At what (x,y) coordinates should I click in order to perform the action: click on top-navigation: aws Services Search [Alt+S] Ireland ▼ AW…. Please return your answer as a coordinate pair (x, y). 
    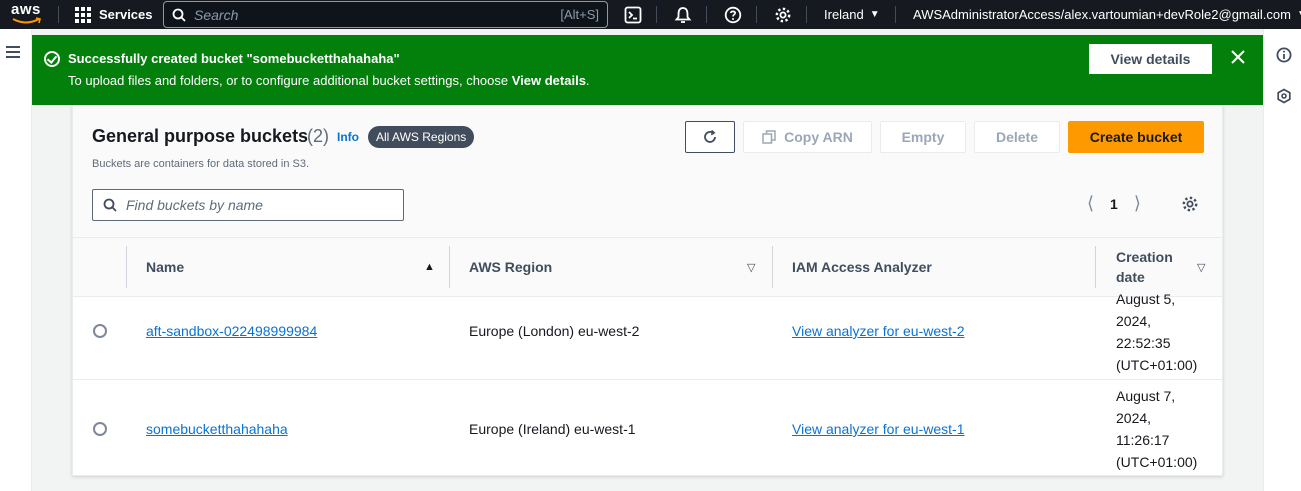
    Looking at the image, I should click on (650, 14).